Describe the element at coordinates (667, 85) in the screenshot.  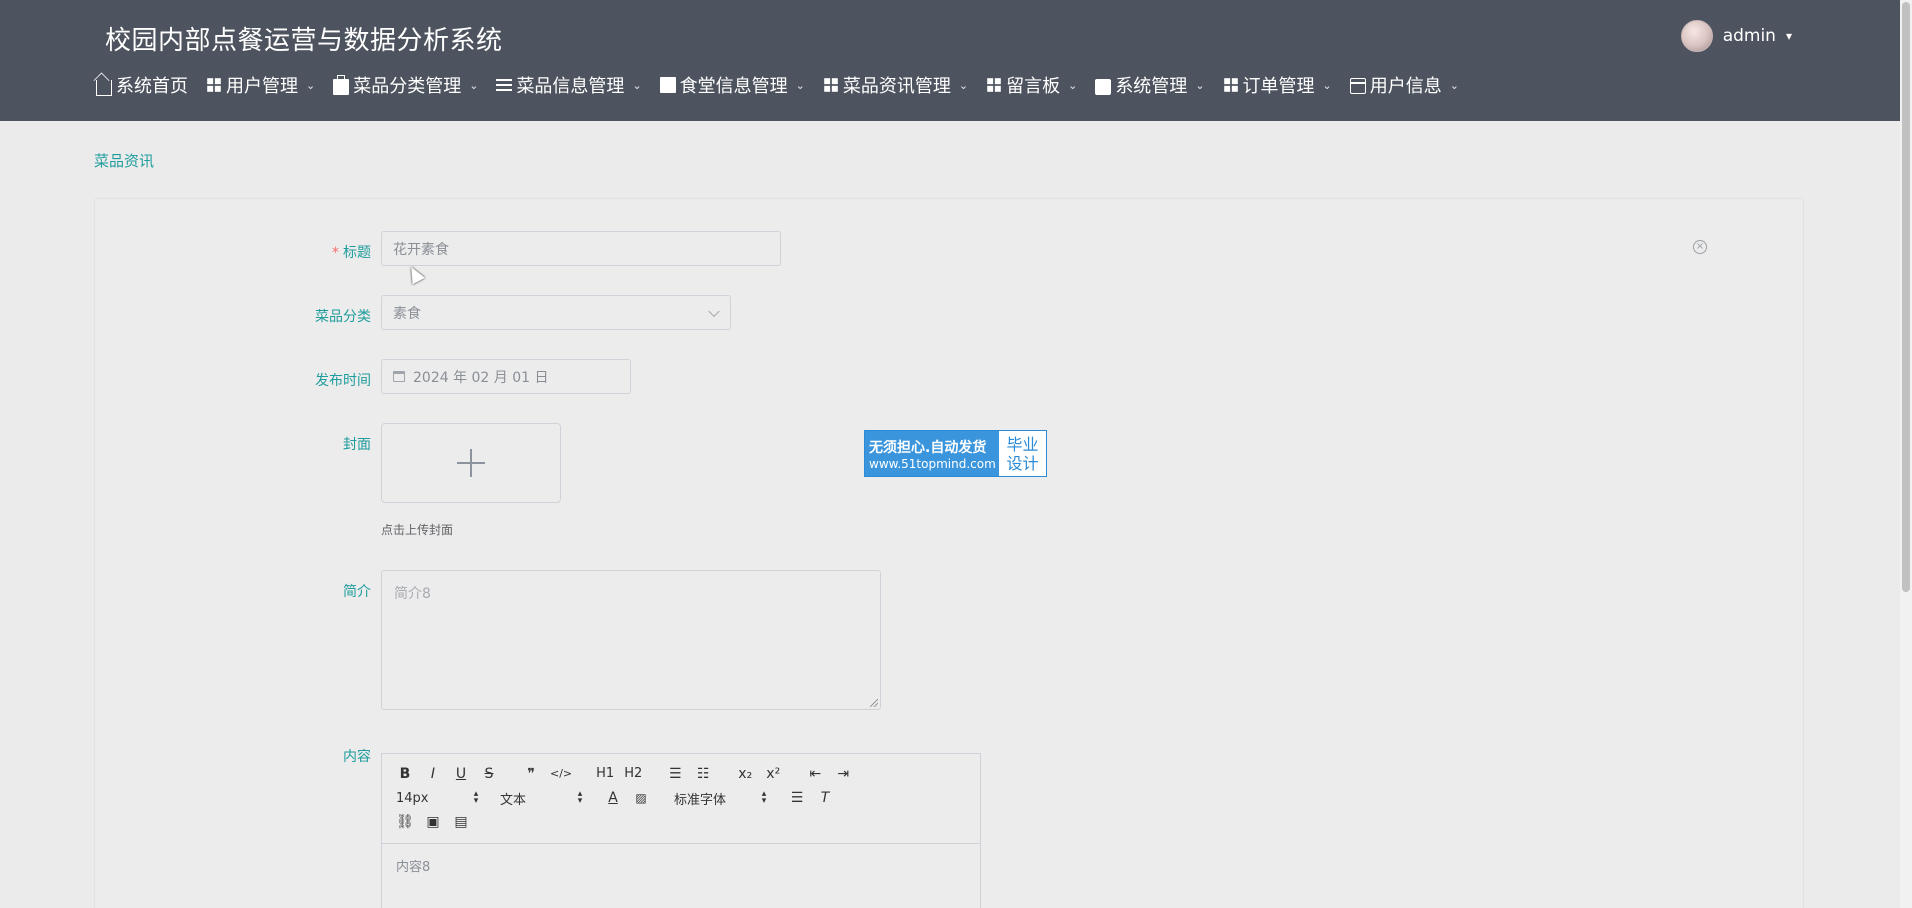
I see `clipboard-icon` at that location.